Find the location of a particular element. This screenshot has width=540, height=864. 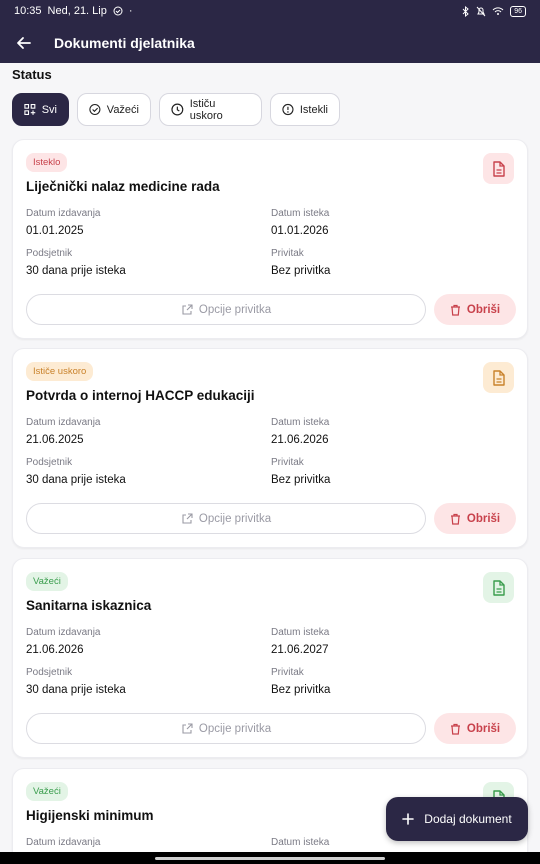

clock-icon is located at coordinates (177, 109).